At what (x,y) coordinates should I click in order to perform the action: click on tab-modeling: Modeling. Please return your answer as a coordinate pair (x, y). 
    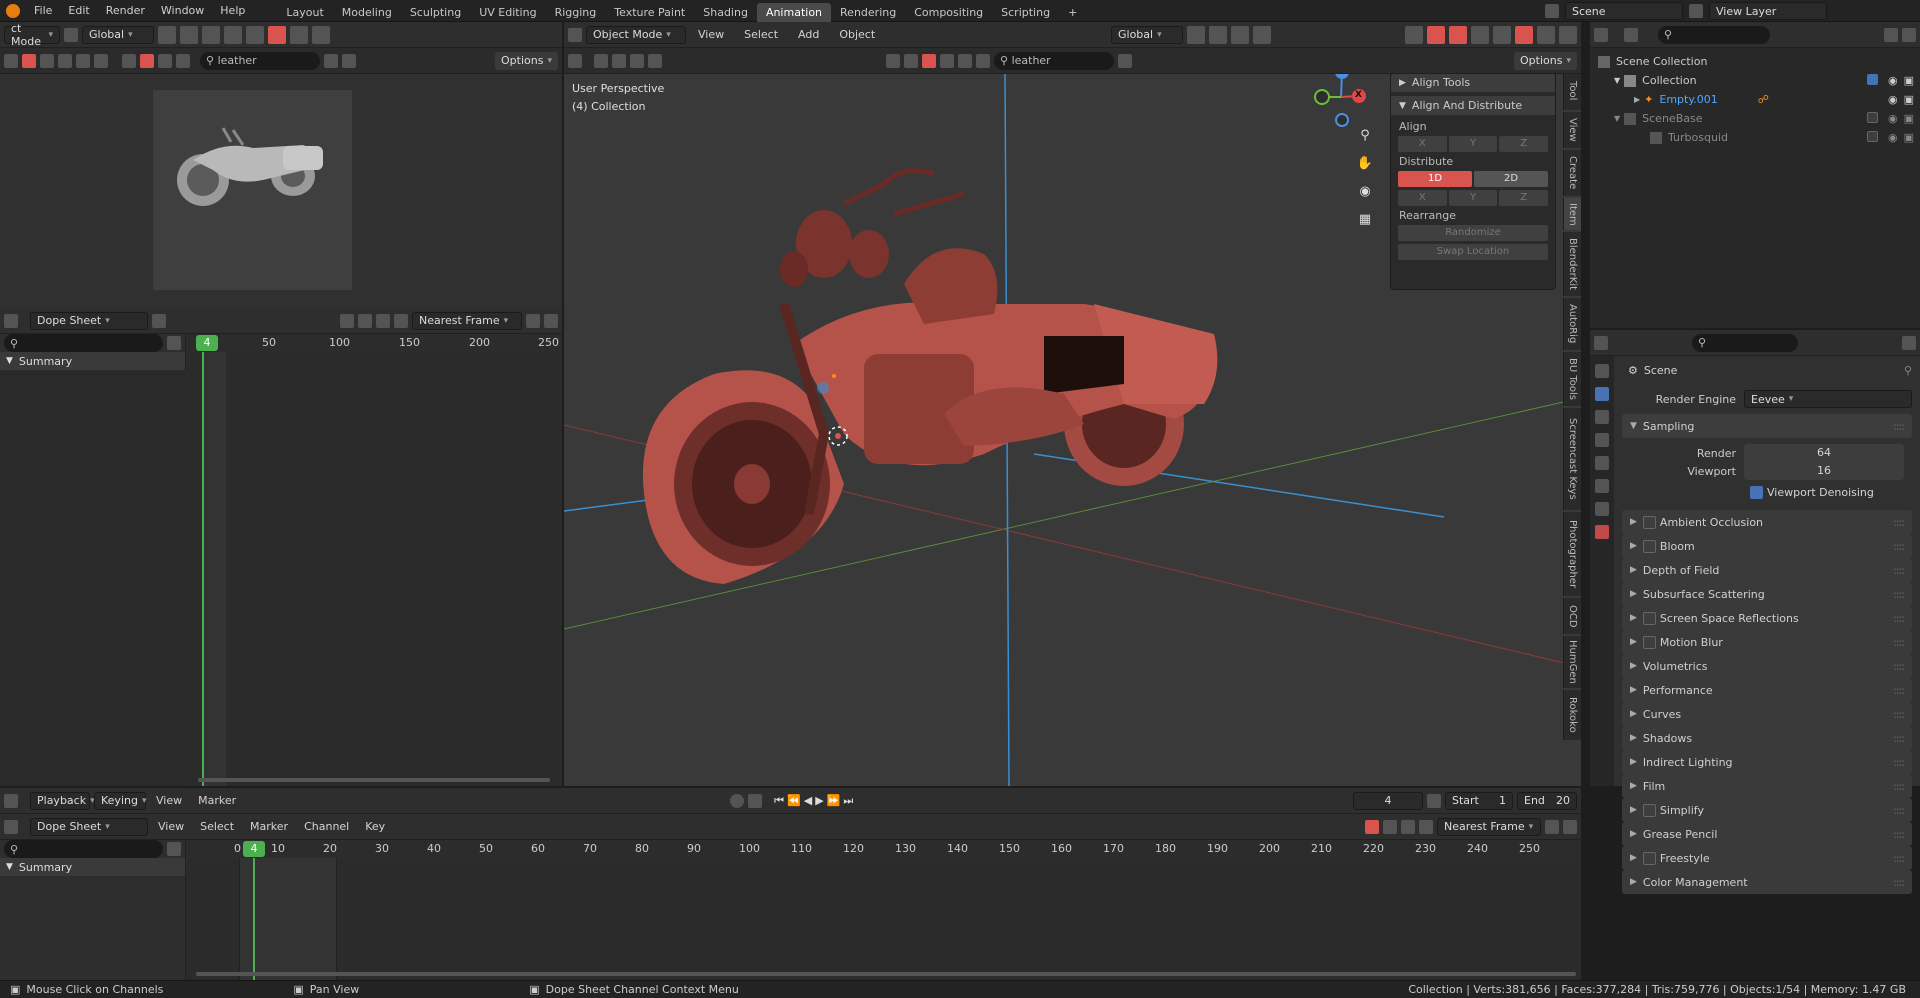
    Looking at the image, I should click on (367, 12).